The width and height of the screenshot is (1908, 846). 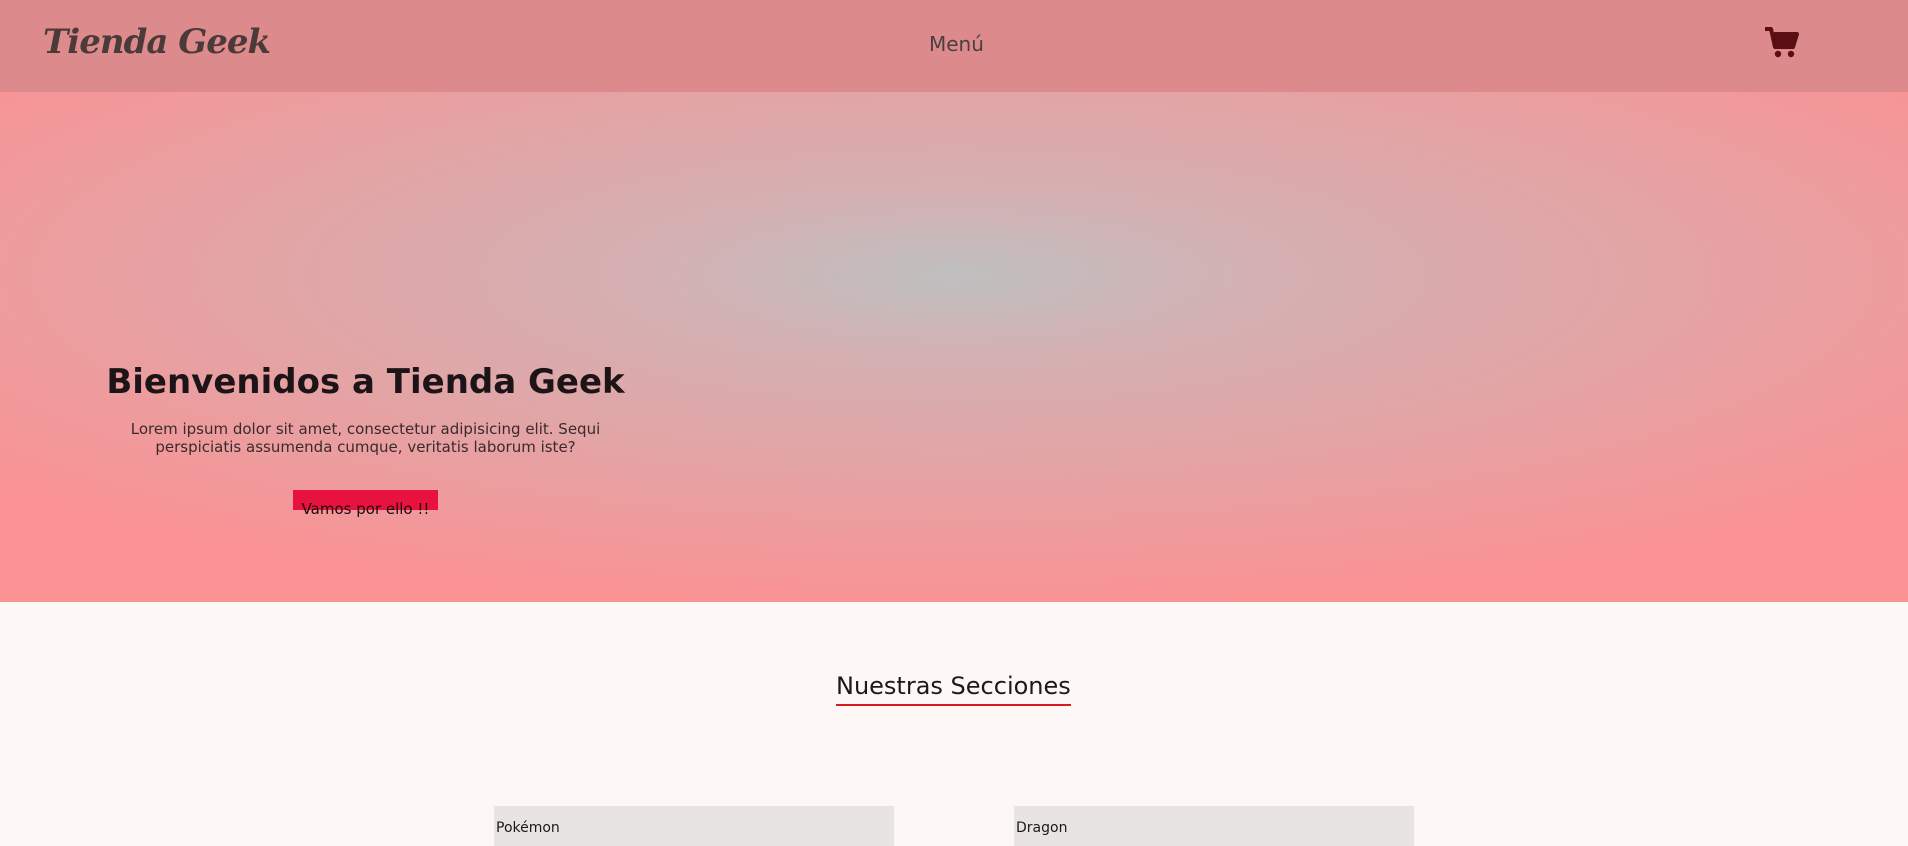 I want to click on section-card: Dragon, so click(x=1214, y=826).